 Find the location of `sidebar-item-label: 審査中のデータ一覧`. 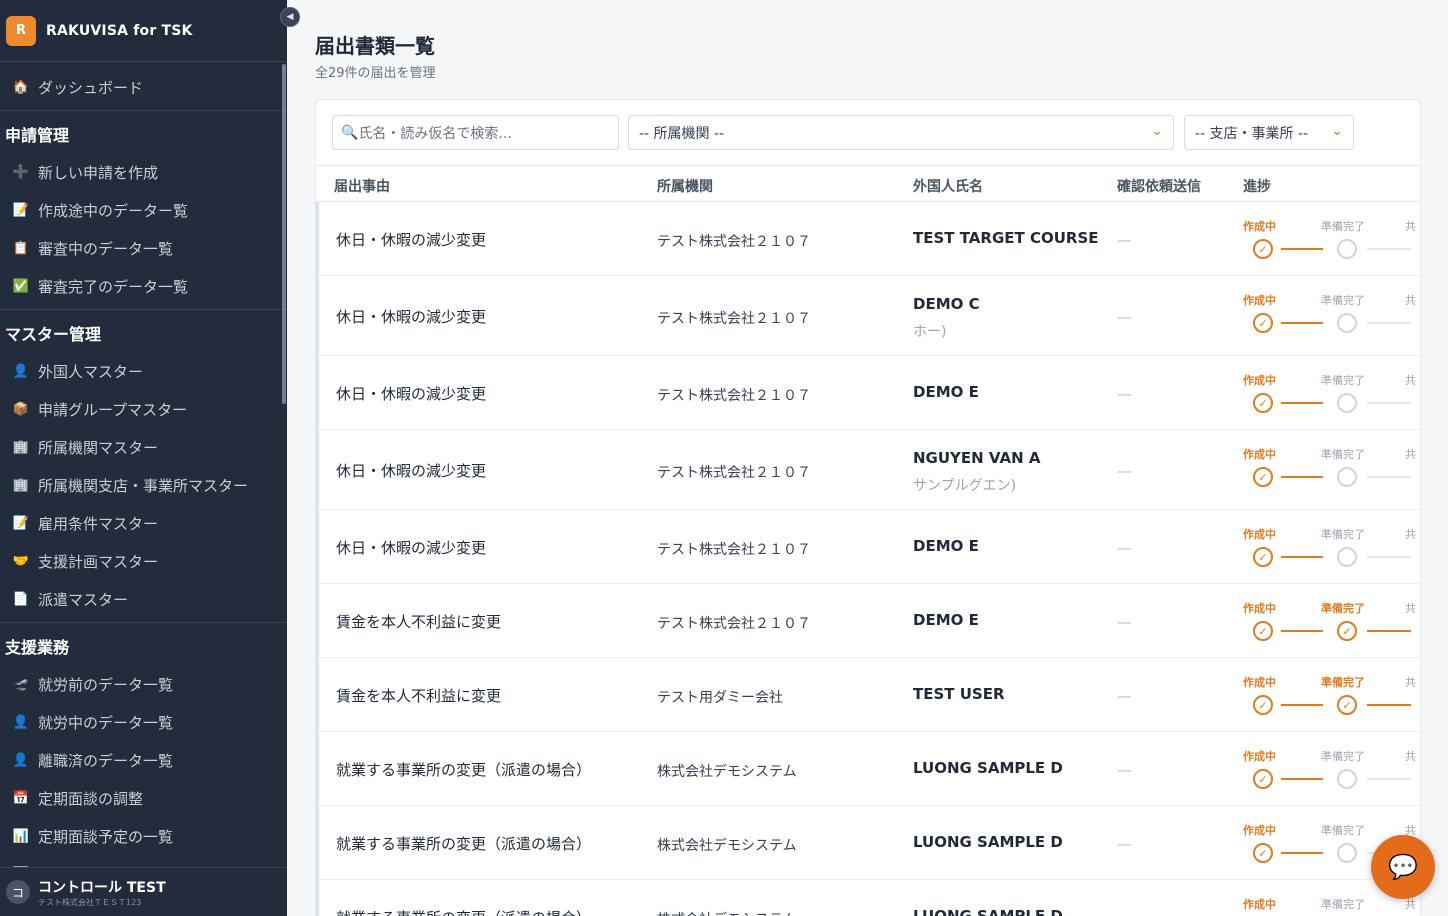

sidebar-item-label: 審査中のデータ一覧 is located at coordinates (106, 248).